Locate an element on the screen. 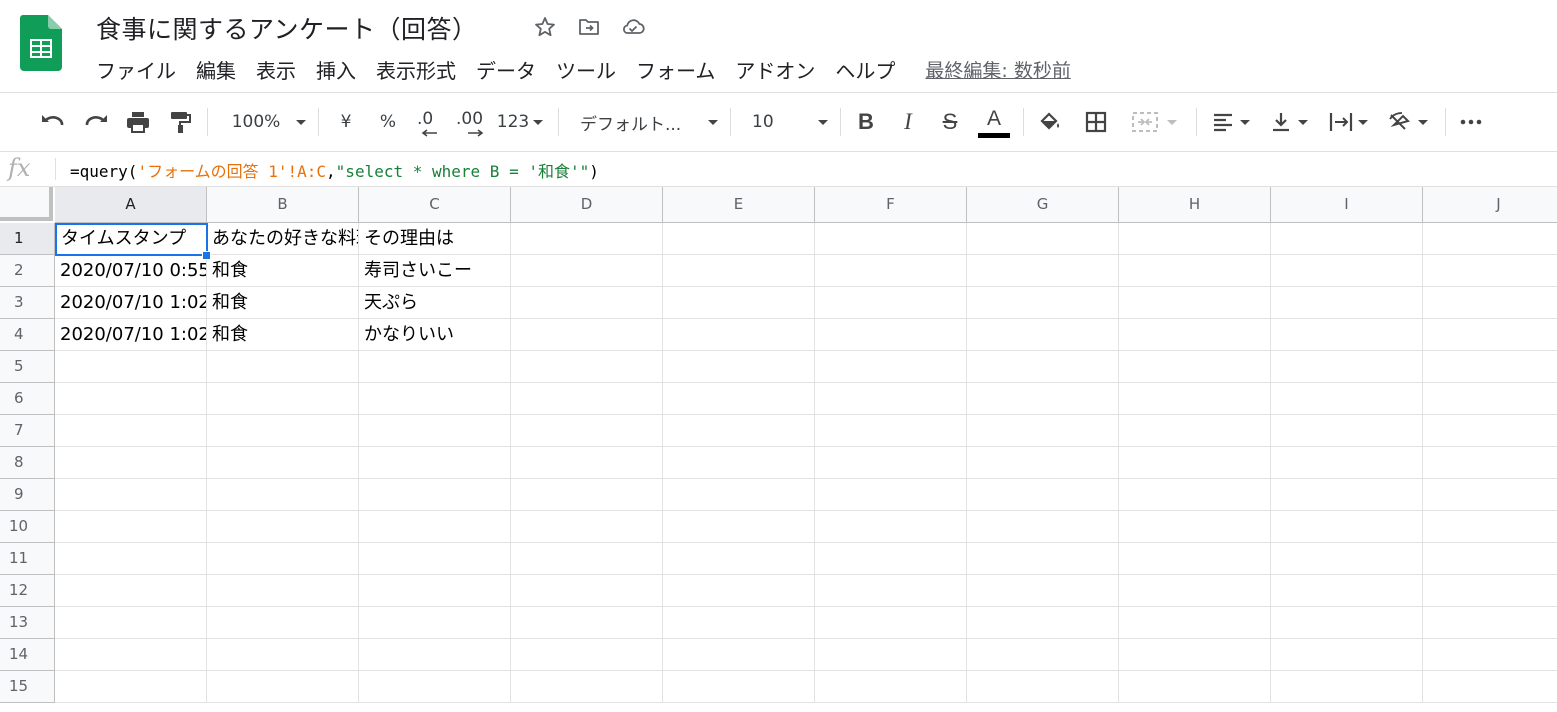 Image resolution: width=1557 pixels, height=712 pixels. text-color-icon: A is located at coordinates (994, 122).